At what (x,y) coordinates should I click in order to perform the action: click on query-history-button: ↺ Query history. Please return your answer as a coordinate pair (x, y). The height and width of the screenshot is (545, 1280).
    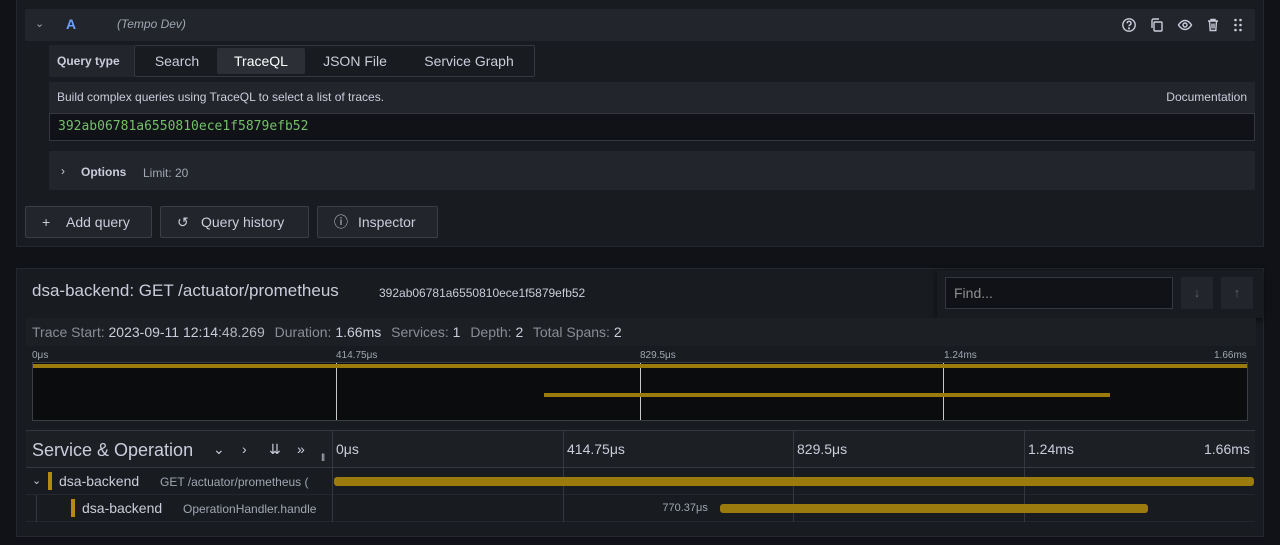
    Looking at the image, I should click on (234, 222).